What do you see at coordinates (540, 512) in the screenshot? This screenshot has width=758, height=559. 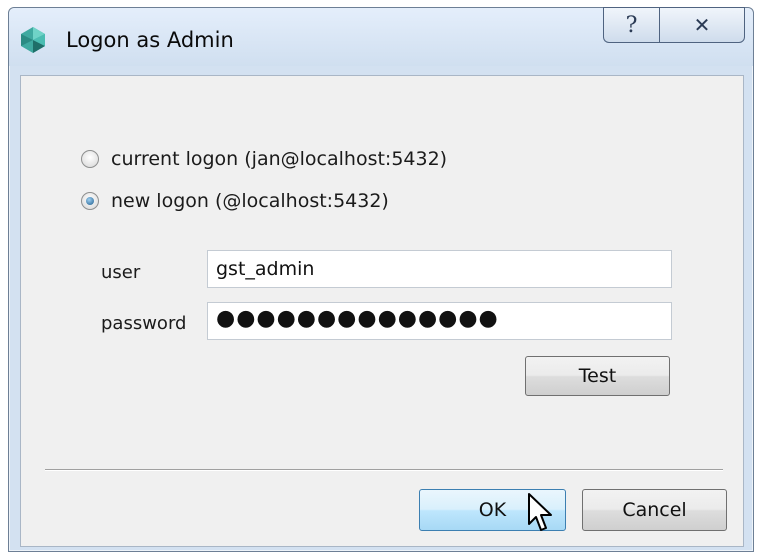 I see `mouse-cursor-icon` at bounding box center [540, 512].